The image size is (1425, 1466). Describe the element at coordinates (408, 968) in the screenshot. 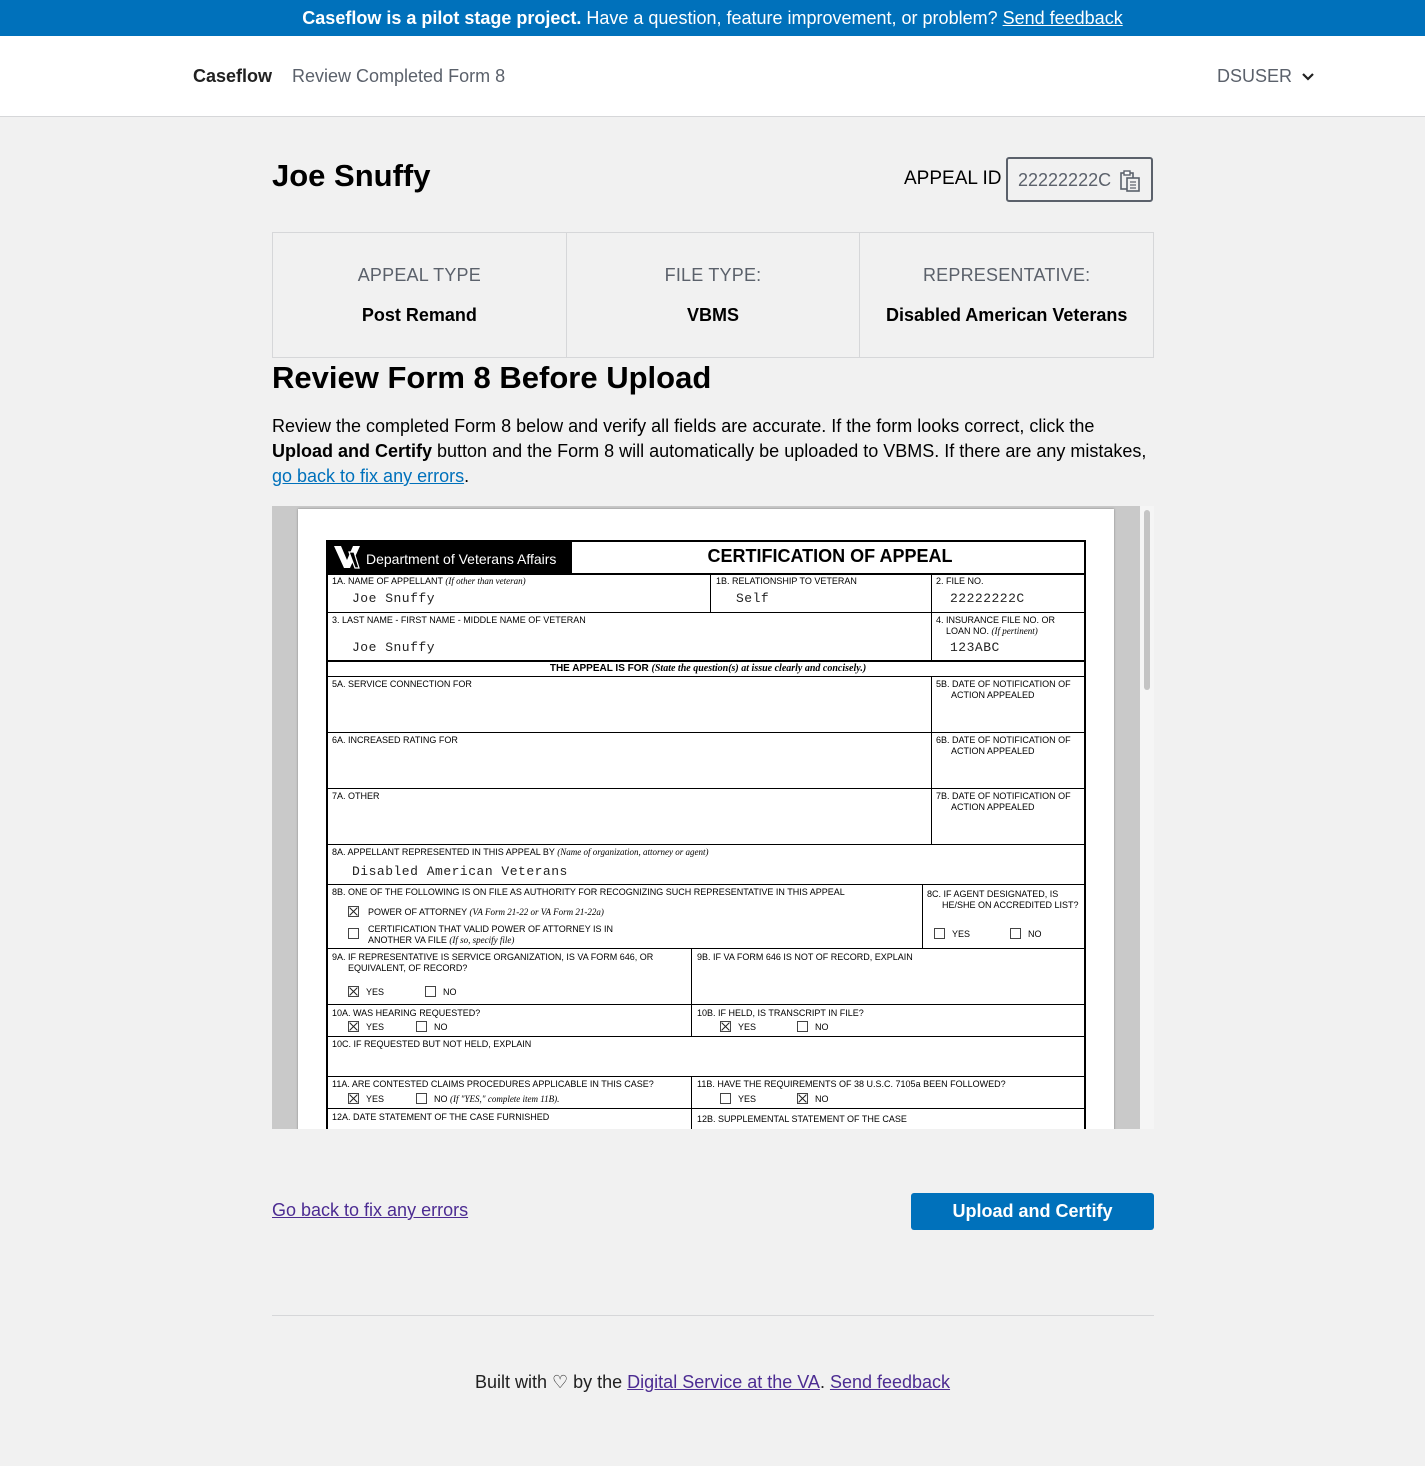

I see `f9a-label-2: EQUIVALENT, OF RECORD?` at that location.